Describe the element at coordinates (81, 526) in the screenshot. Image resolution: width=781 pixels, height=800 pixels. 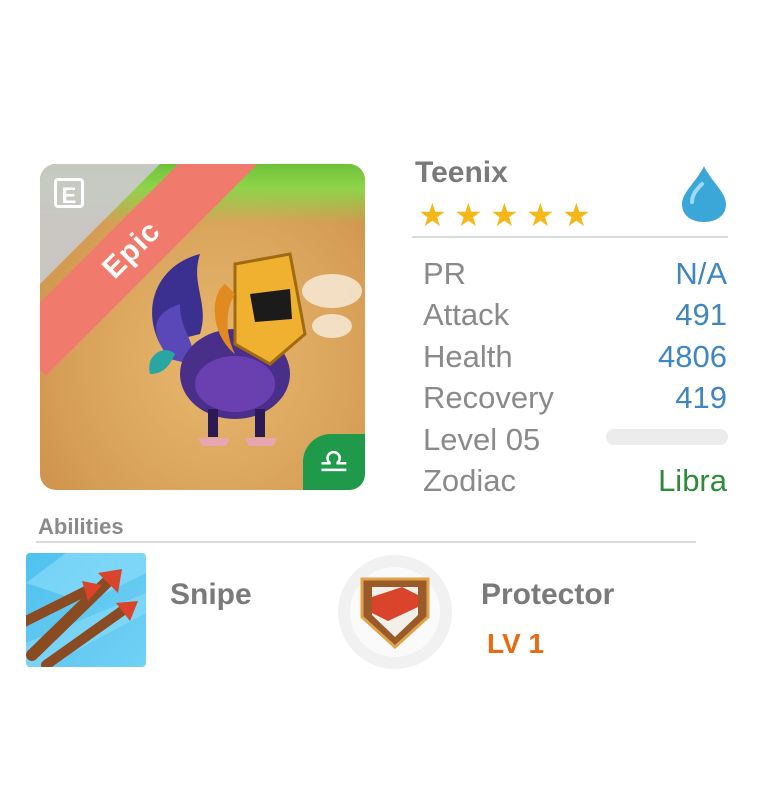
I see `abilities-title: Abilities` at that location.